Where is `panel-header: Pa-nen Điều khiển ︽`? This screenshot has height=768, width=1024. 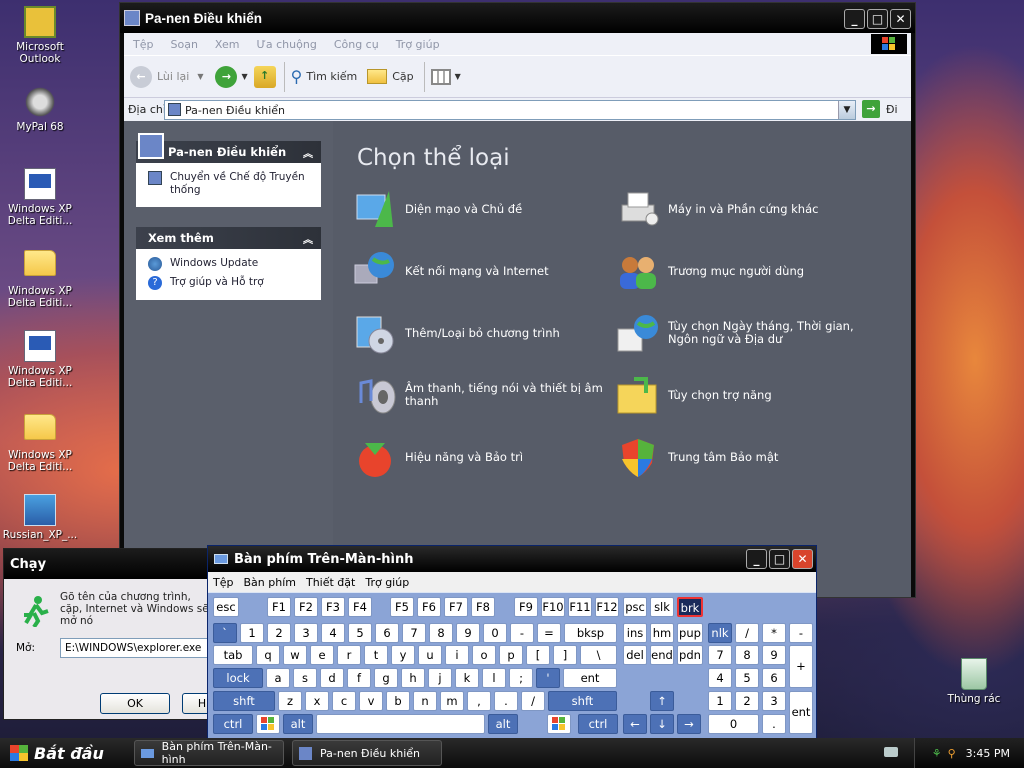 panel-header: Pa-nen Điều khiển ︽ is located at coordinates (228, 148).